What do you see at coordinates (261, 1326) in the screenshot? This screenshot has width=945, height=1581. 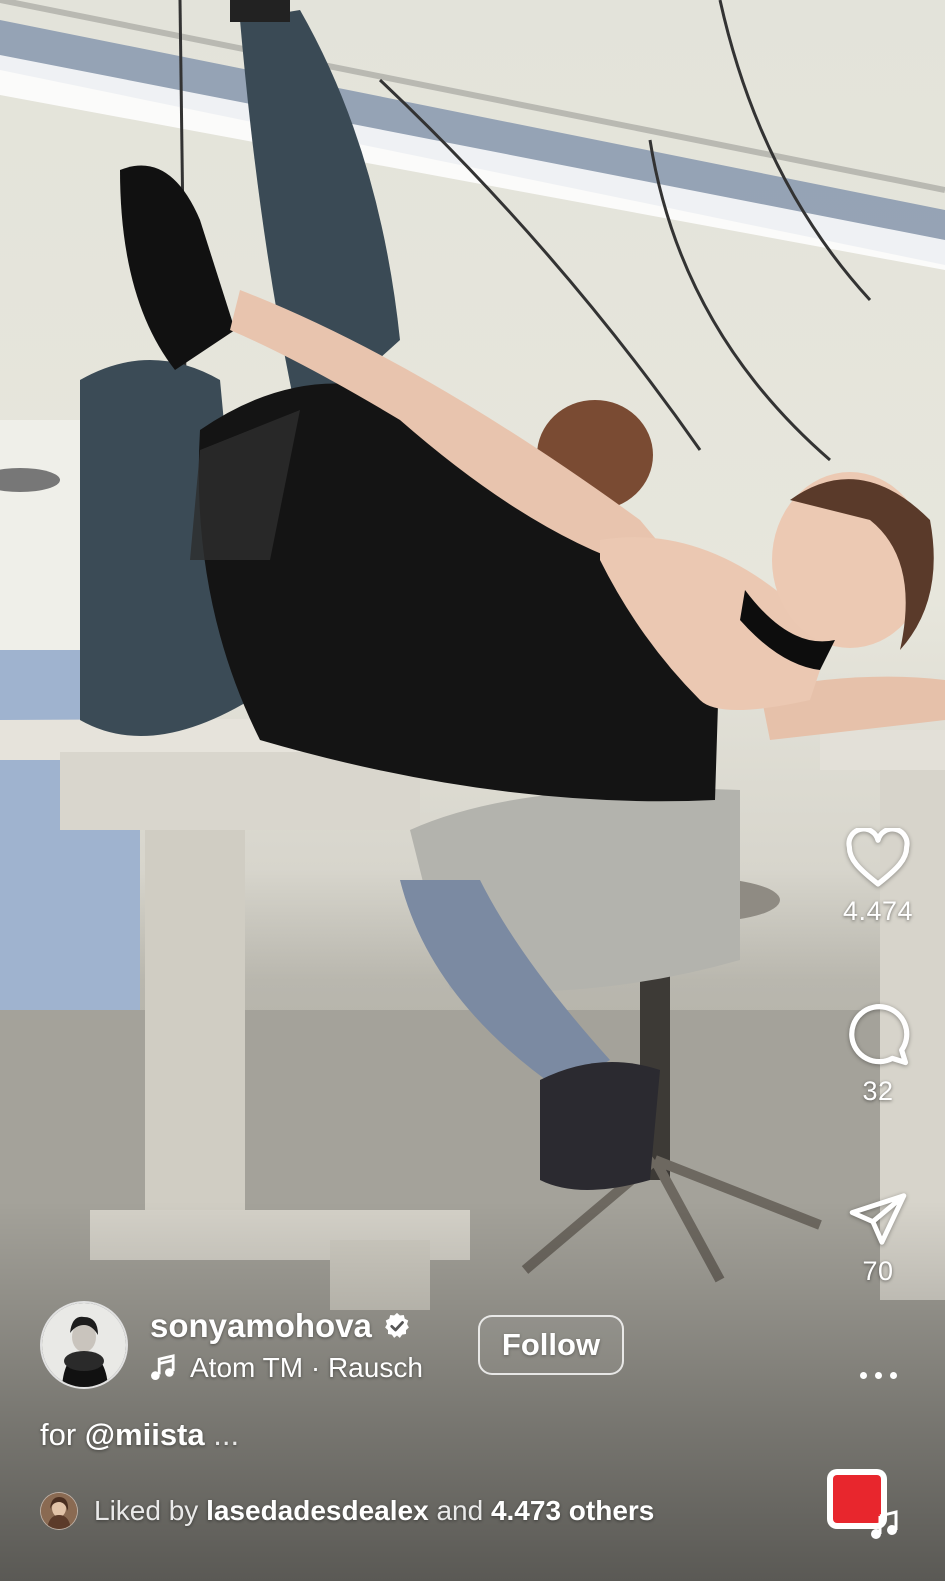 I see `author-username: sonyamohova` at bounding box center [261, 1326].